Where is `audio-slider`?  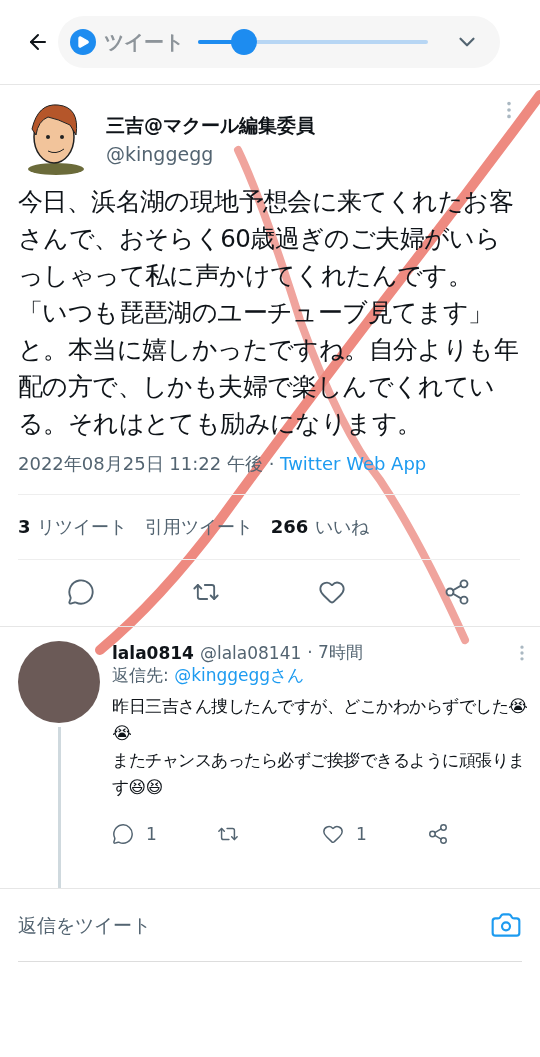
audio-slider is located at coordinates (313, 42).